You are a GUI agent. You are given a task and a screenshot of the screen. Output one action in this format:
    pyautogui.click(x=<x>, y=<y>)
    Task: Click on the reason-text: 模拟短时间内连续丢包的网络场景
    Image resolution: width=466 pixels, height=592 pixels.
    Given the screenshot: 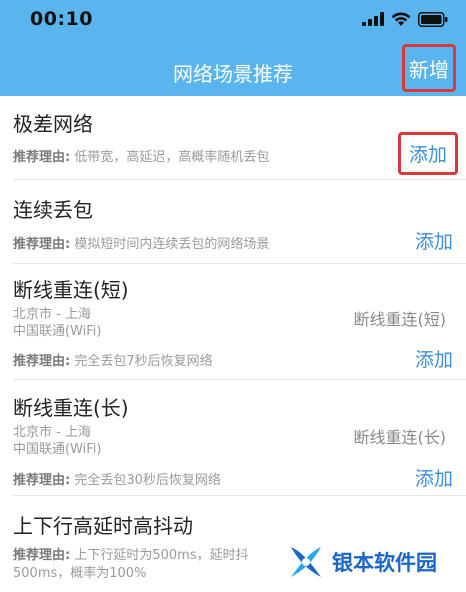 What is the action you would take?
    pyautogui.click(x=172, y=244)
    